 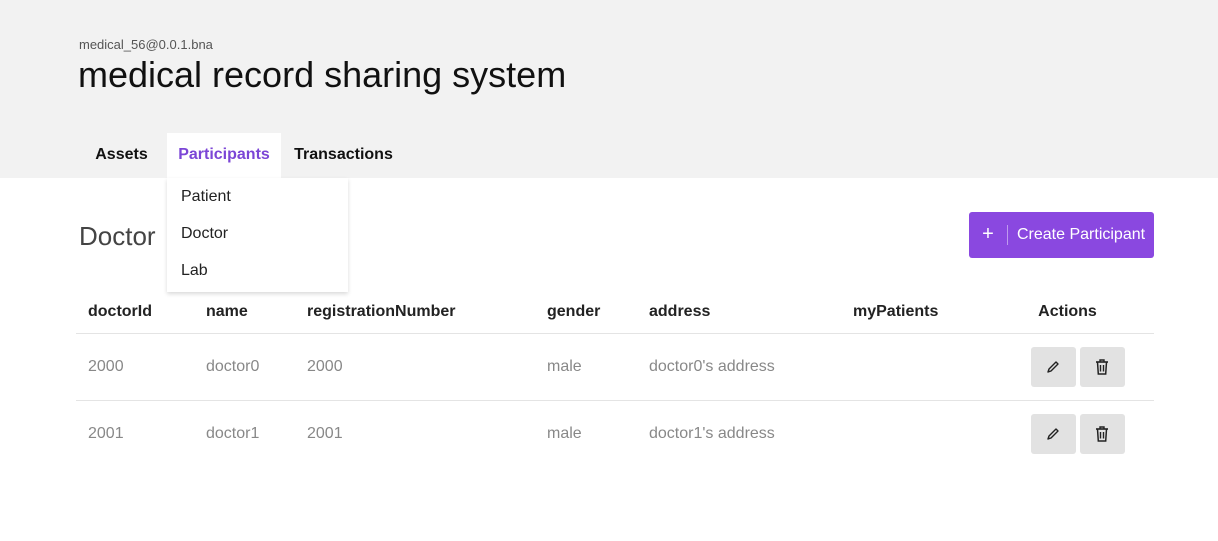 I want to click on cell-registrationnumber: 2000, so click(x=427, y=367).